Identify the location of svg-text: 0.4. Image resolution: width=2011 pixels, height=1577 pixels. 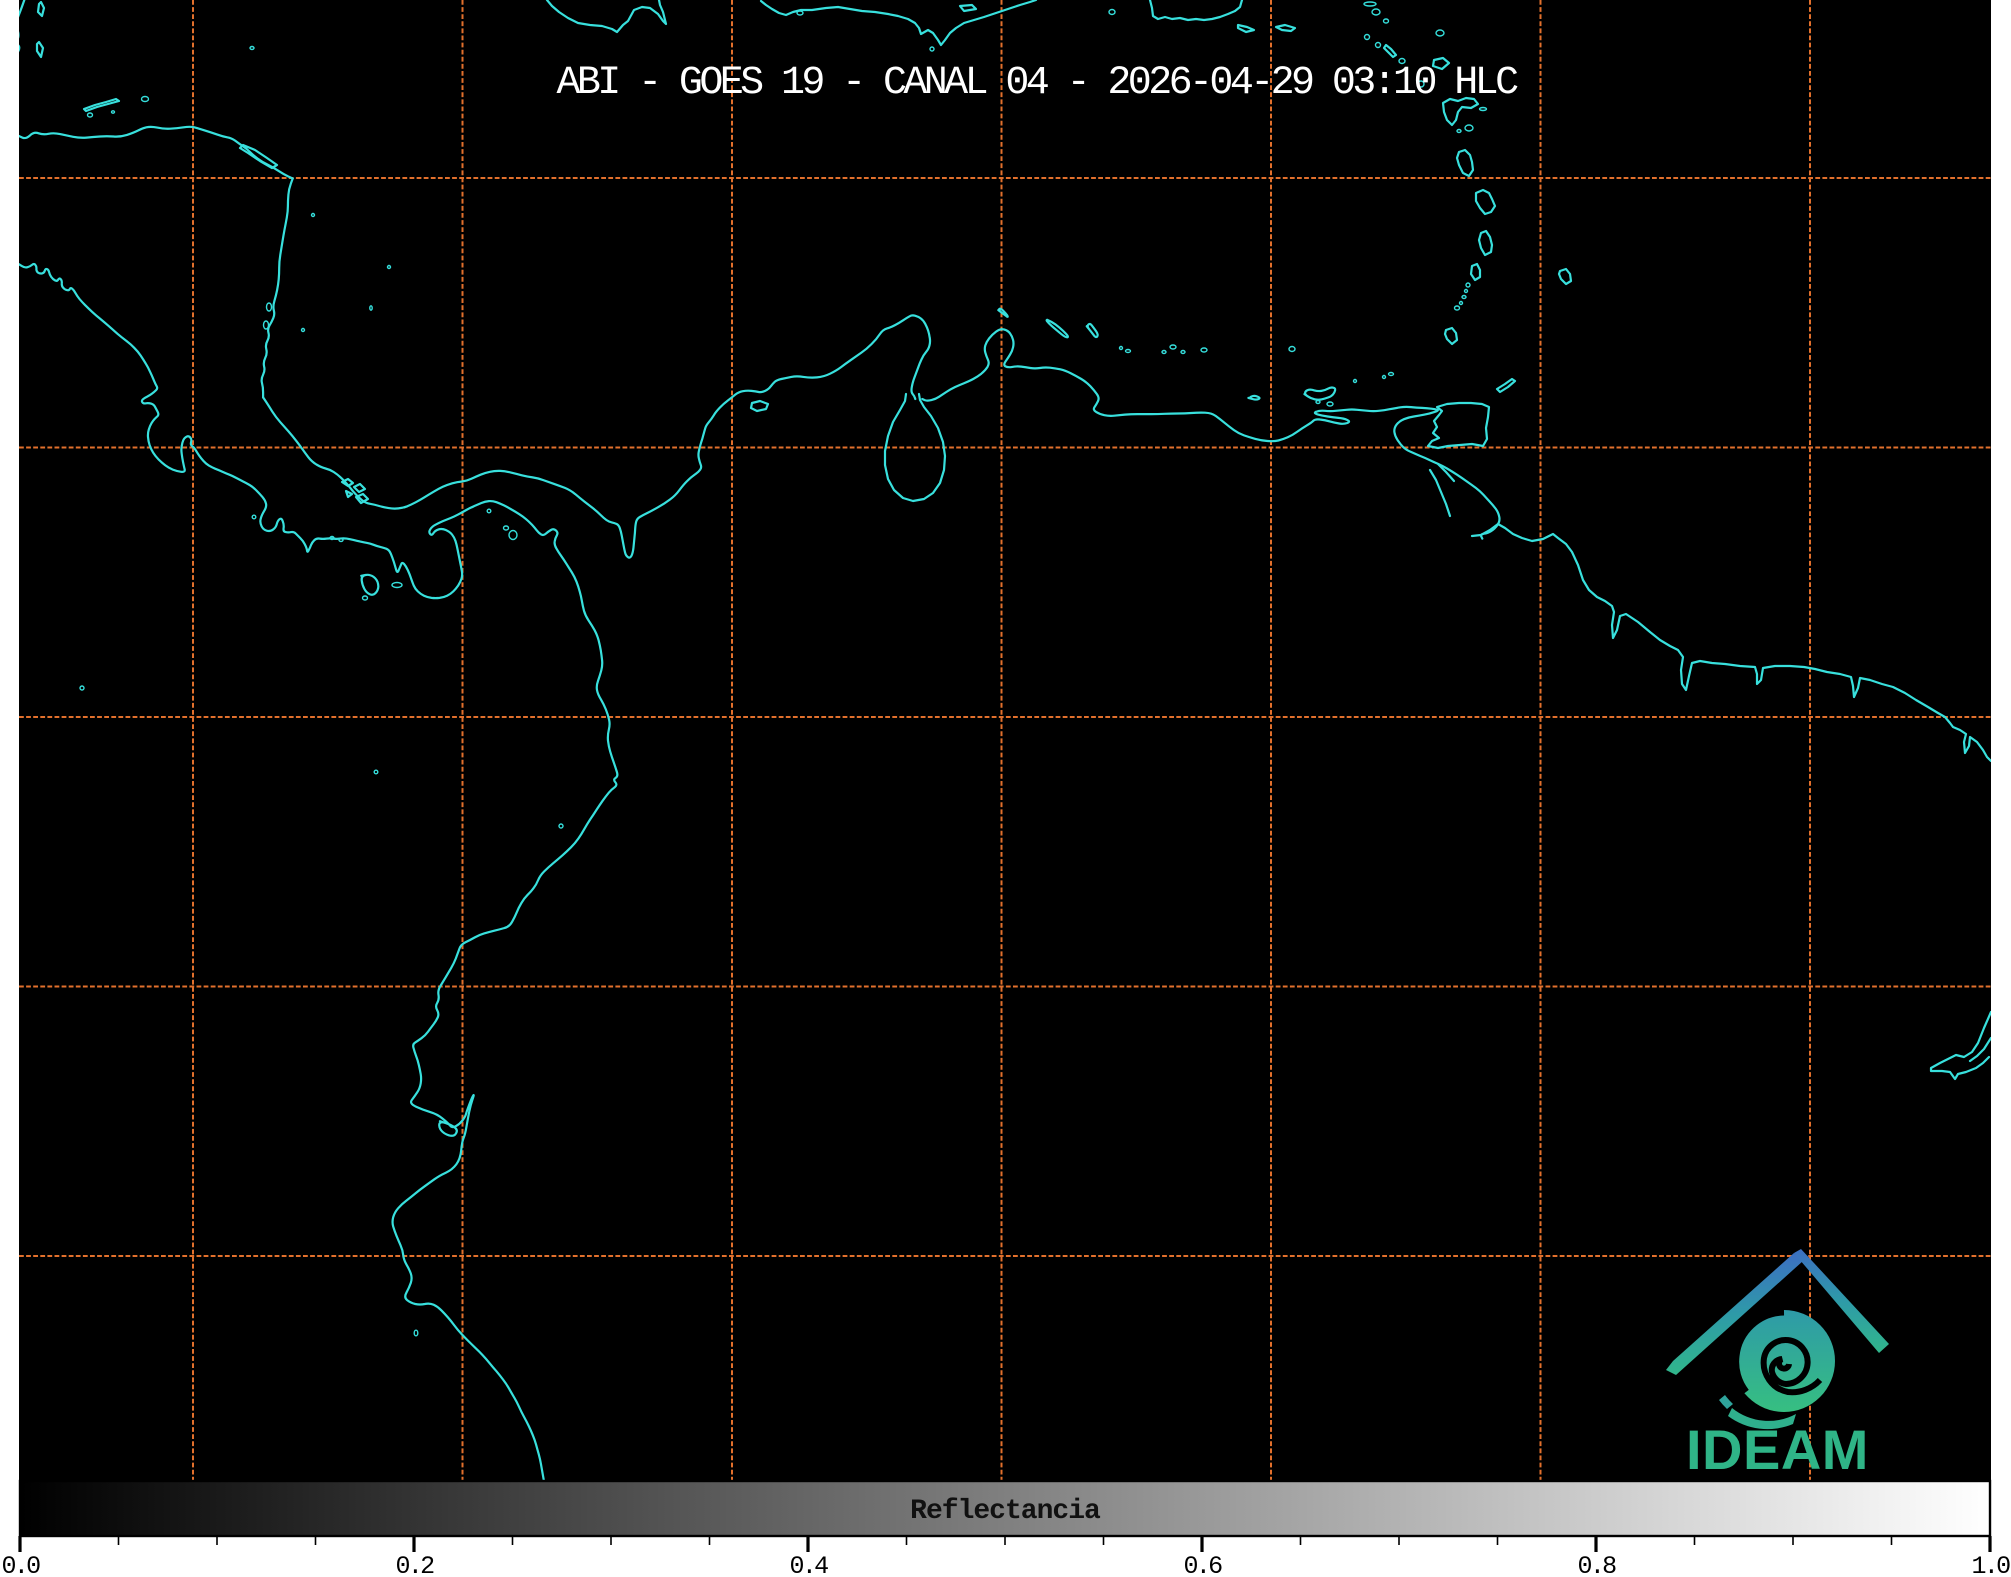
(809, 1564).